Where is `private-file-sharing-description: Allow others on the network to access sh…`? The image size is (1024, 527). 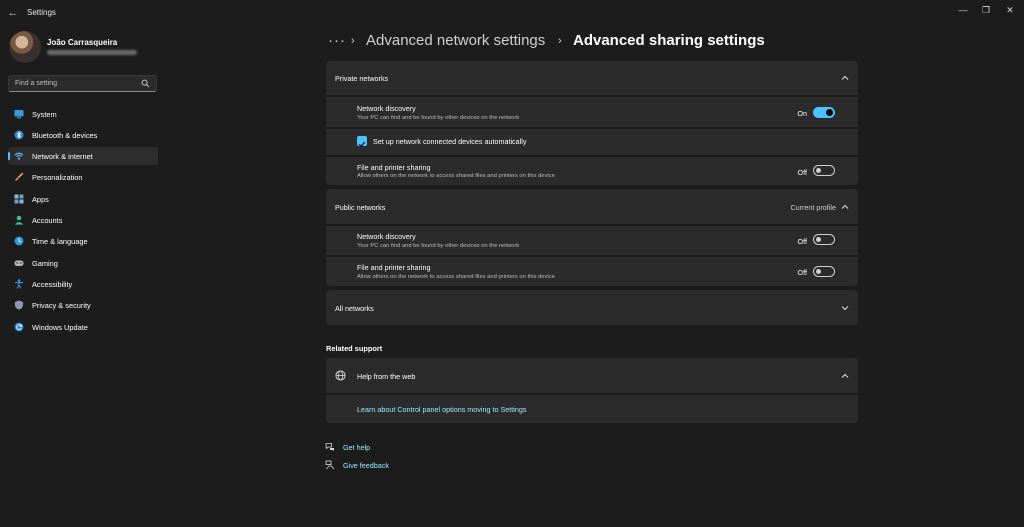
private-file-sharing-description: Allow others on the network to access sh… is located at coordinates (456, 176).